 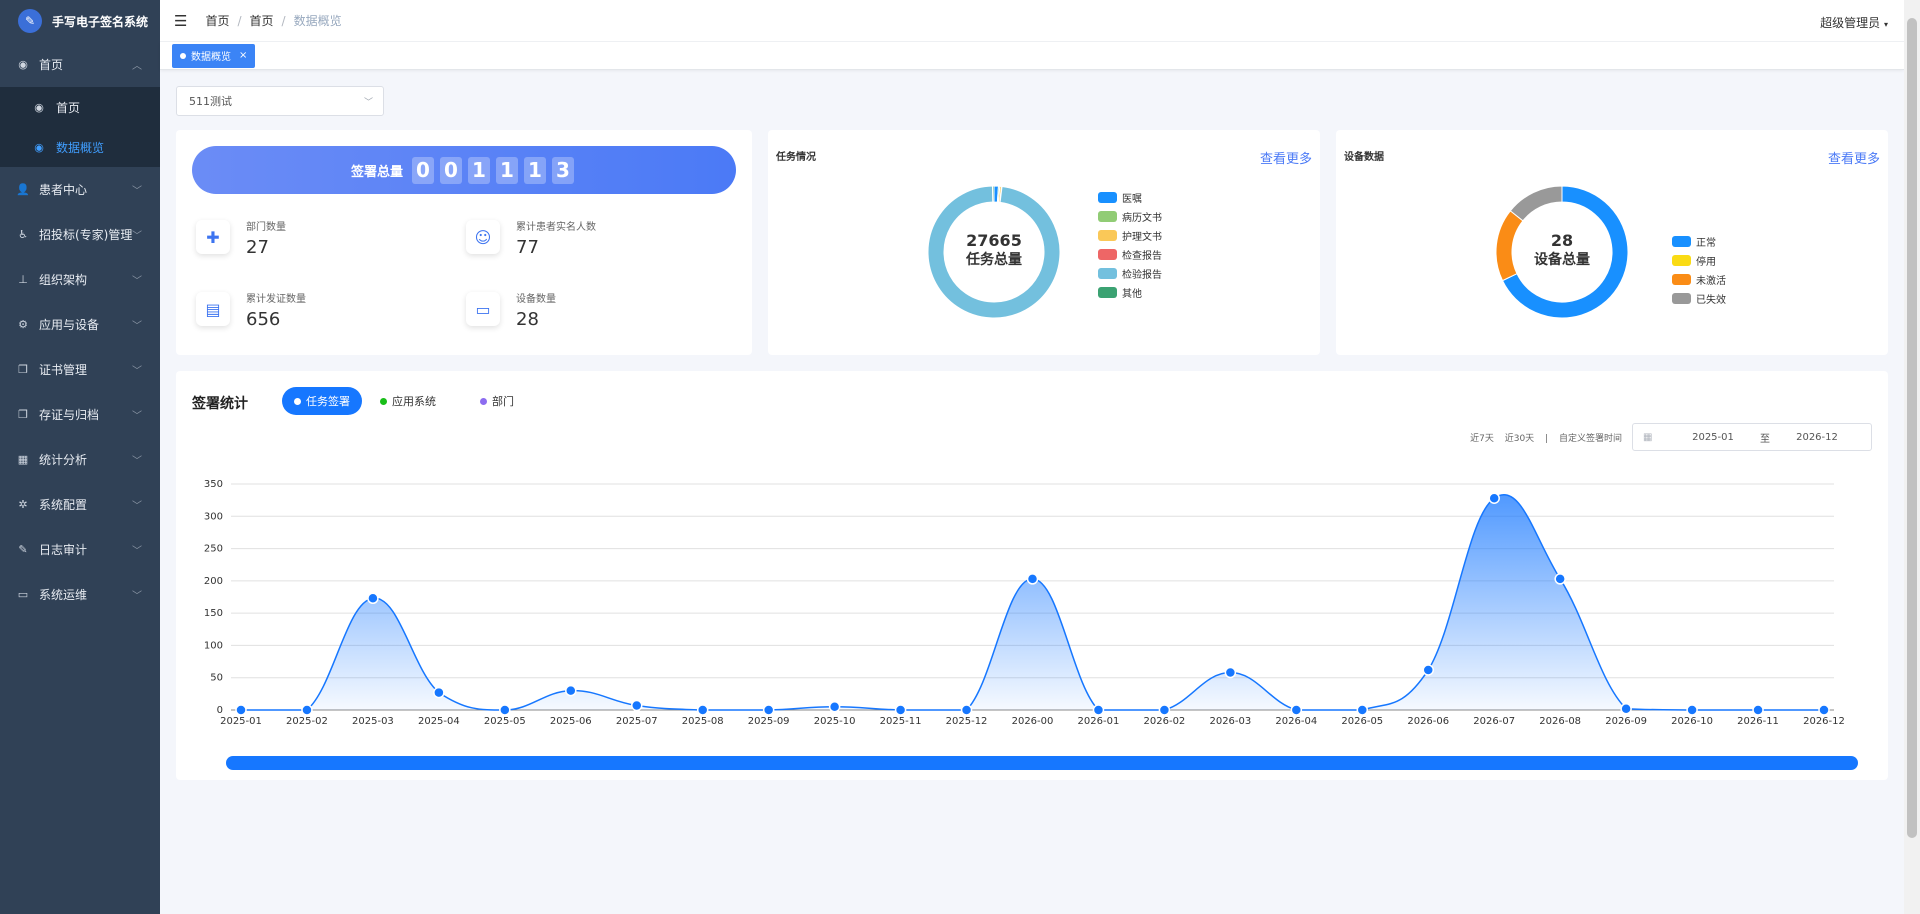 I want to click on legend-item: 停用, so click(x=1699, y=260).